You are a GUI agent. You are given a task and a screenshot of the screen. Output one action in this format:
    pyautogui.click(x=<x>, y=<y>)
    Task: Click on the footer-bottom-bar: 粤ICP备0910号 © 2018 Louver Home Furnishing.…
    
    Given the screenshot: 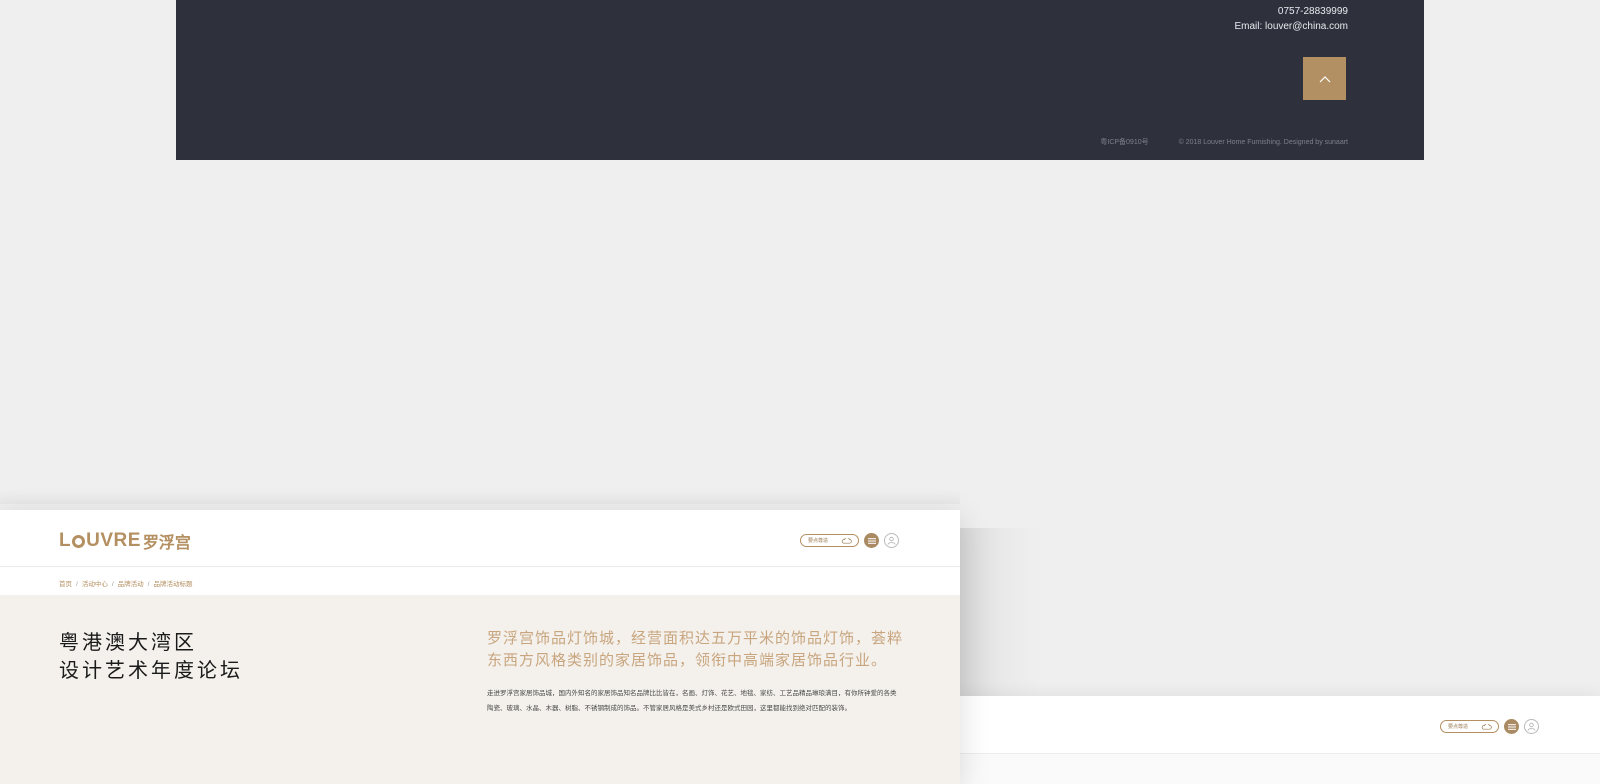 What is the action you would take?
    pyautogui.click(x=1224, y=142)
    